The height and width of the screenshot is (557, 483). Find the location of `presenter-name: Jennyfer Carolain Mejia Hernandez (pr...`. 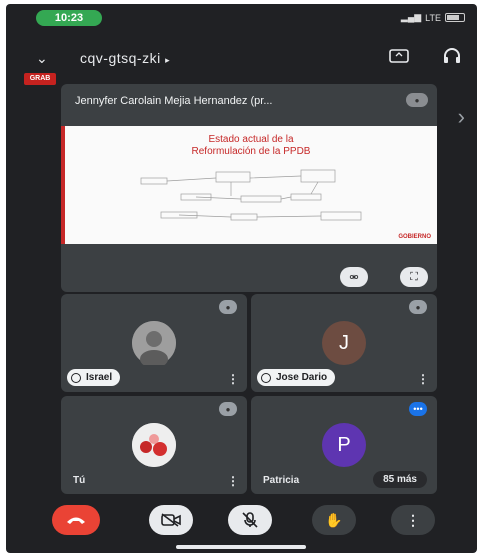

presenter-name: Jennyfer Carolain Mejia Hernandez (pr... is located at coordinates (174, 101).